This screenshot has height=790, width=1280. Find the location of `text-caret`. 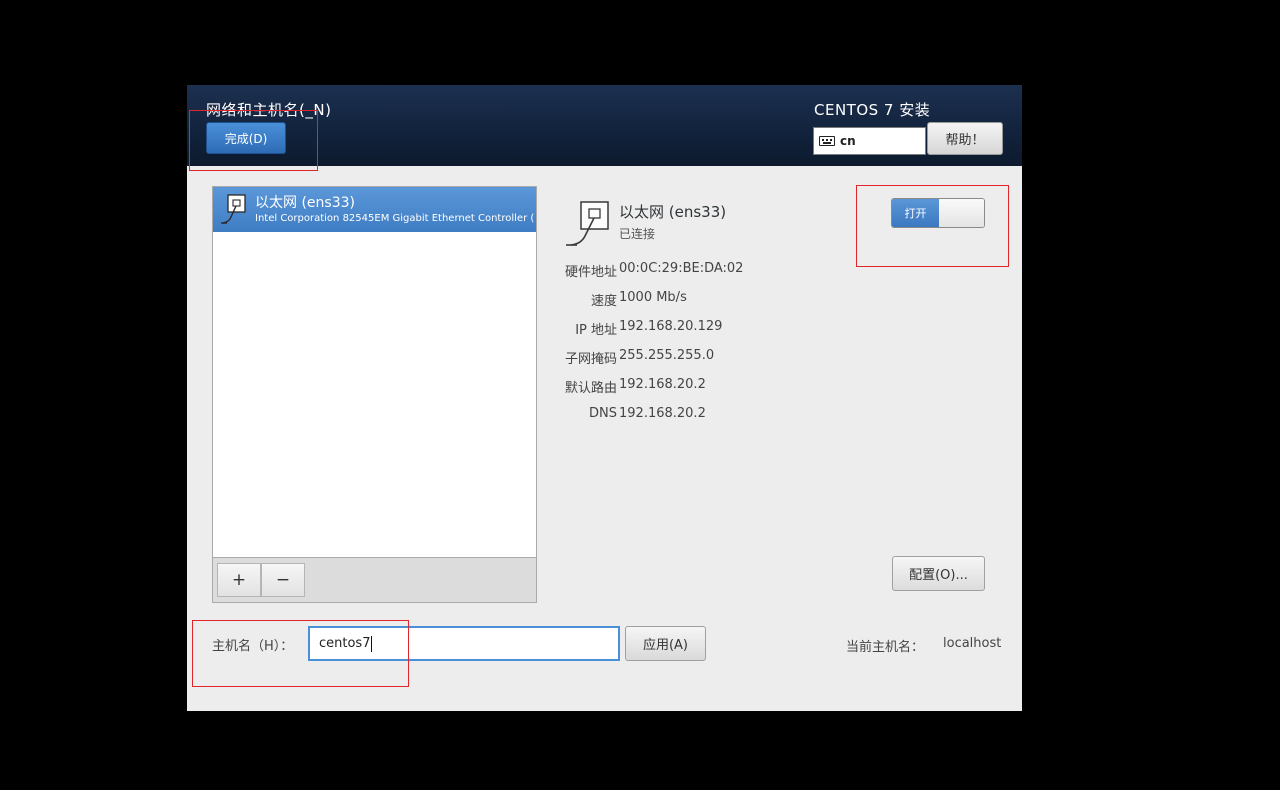

text-caret is located at coordinates (372, 643).